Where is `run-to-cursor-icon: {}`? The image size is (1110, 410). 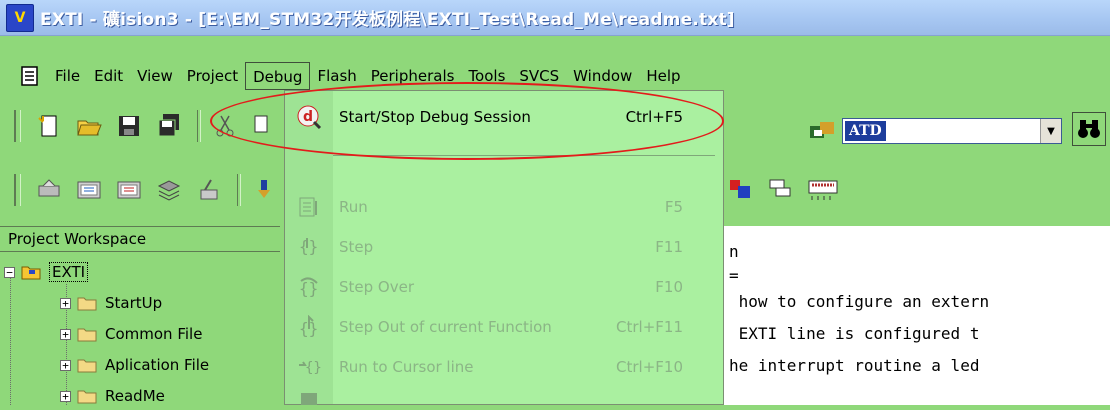 run-to-cursor-icon: {} is located at coordinates (309, 367).